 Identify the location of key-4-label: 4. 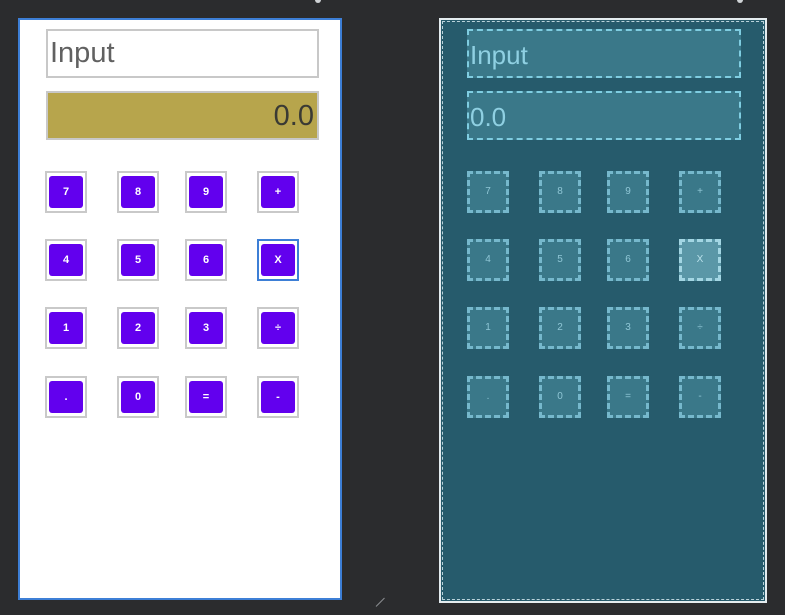
(66, 260).